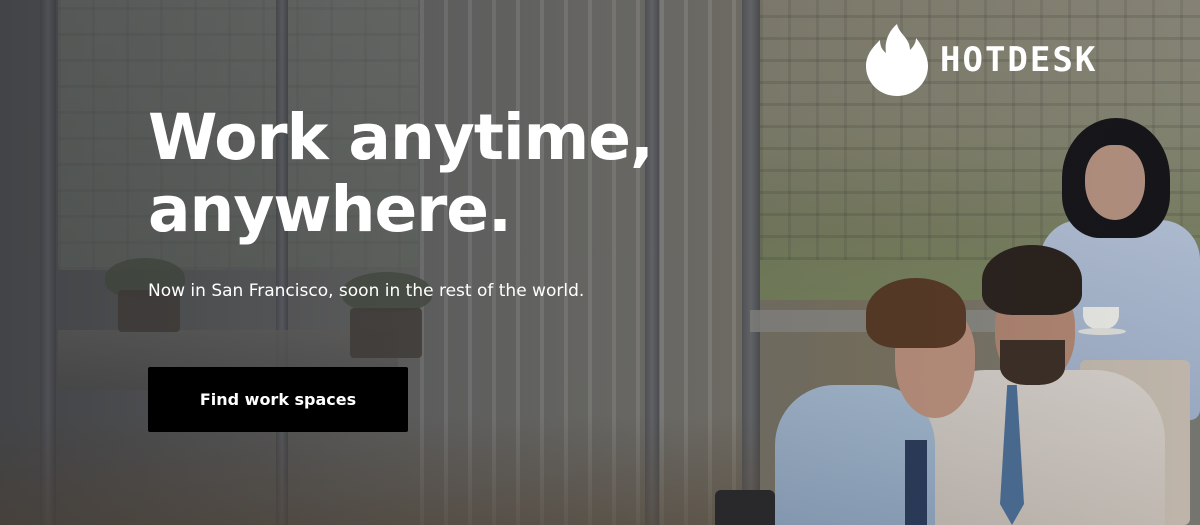  What do you see at coordinates (897, 60) in the screenshot?
I see `flame-icon` at bounding box center [897, 60].